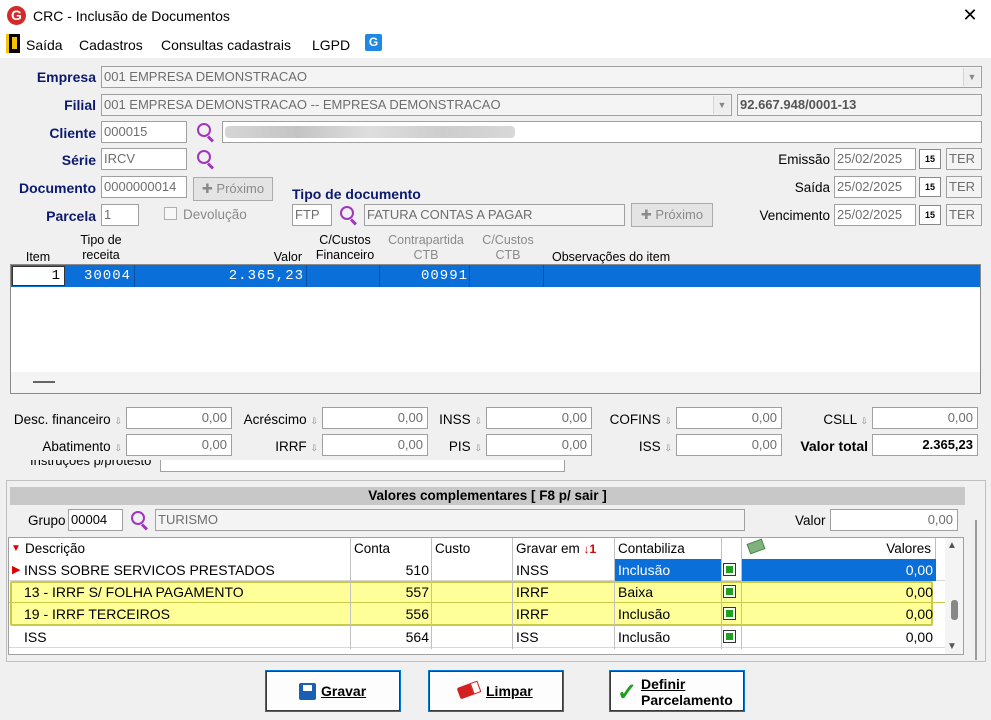 The height and width of the screenshot is (720, 991). What do you see at coordinates (13, 43) in the screenshot?
I see `exit-door-icon` at bounding box center [13, 43].